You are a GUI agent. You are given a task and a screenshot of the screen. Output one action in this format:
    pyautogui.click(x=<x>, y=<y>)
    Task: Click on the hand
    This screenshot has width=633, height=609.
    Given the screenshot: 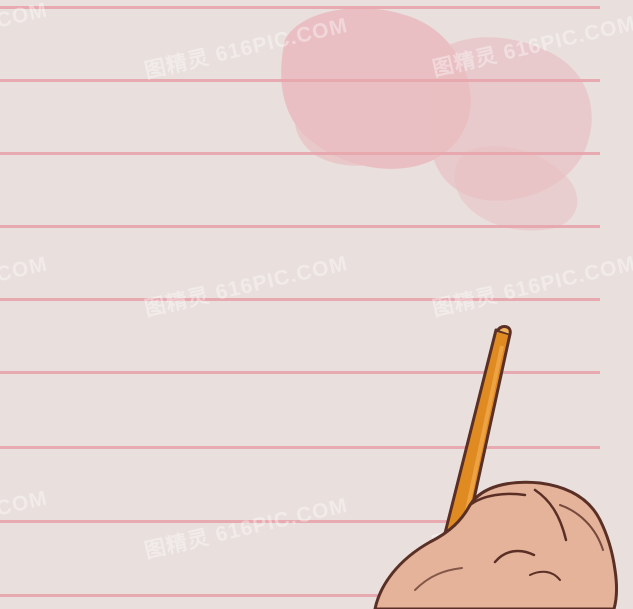 What is the action you would take?
    pyautogui.click(x=496, y=544)
    